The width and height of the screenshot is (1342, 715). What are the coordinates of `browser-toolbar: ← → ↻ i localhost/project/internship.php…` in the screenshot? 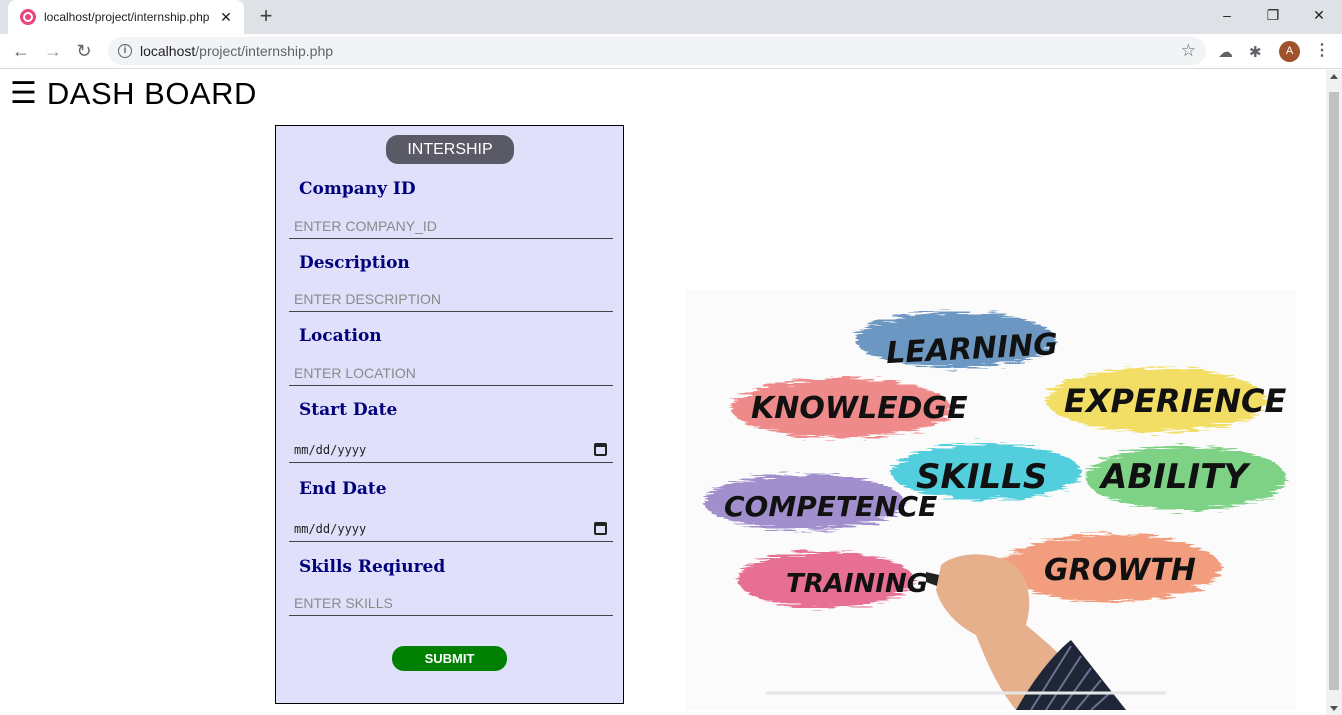 It's located at (671, 51).